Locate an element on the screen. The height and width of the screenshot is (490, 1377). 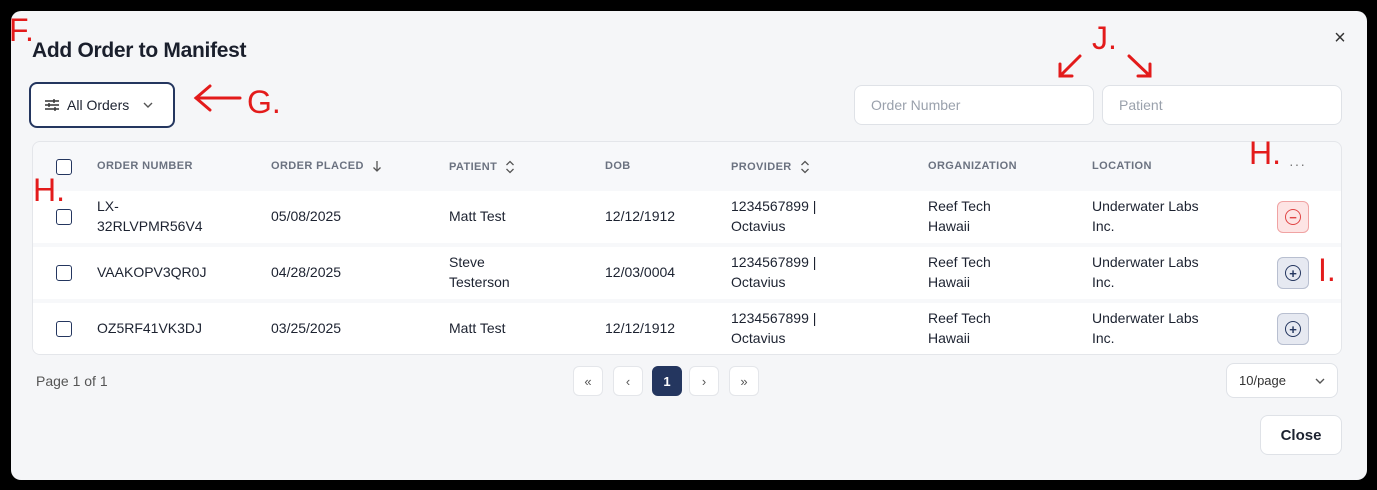
order-placed-cell: 05/08/2025 is located at coordinates (306, 216).